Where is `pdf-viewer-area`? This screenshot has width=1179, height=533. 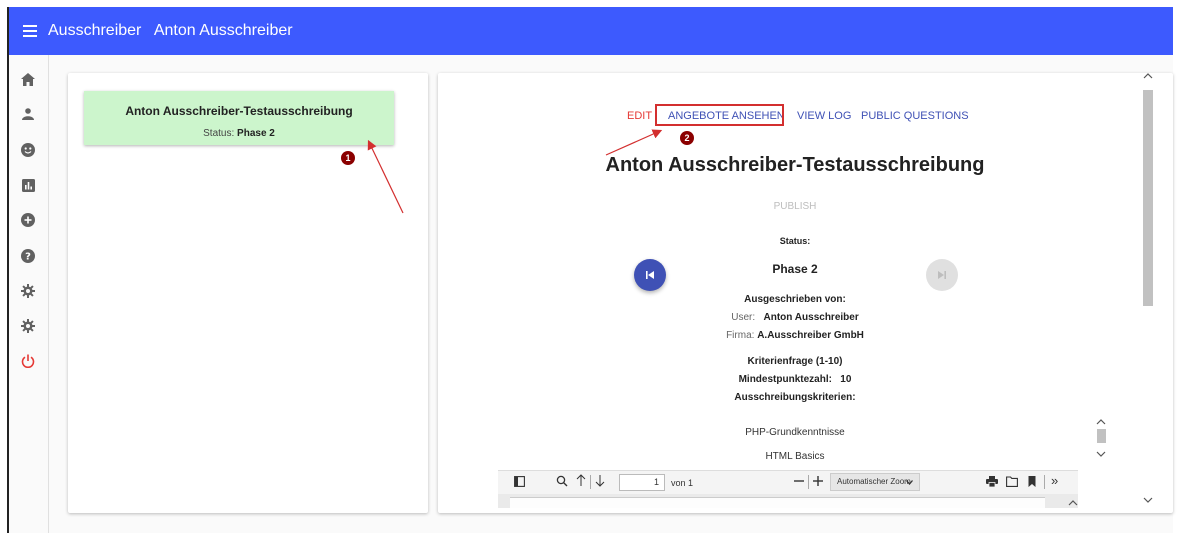 pdf-viewer-area is located at coordinates (788, 501).